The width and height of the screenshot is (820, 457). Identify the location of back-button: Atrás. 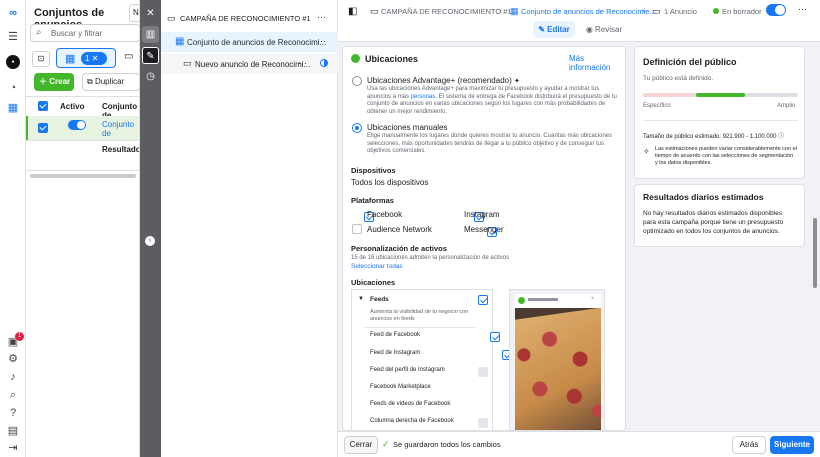
(749, 445).